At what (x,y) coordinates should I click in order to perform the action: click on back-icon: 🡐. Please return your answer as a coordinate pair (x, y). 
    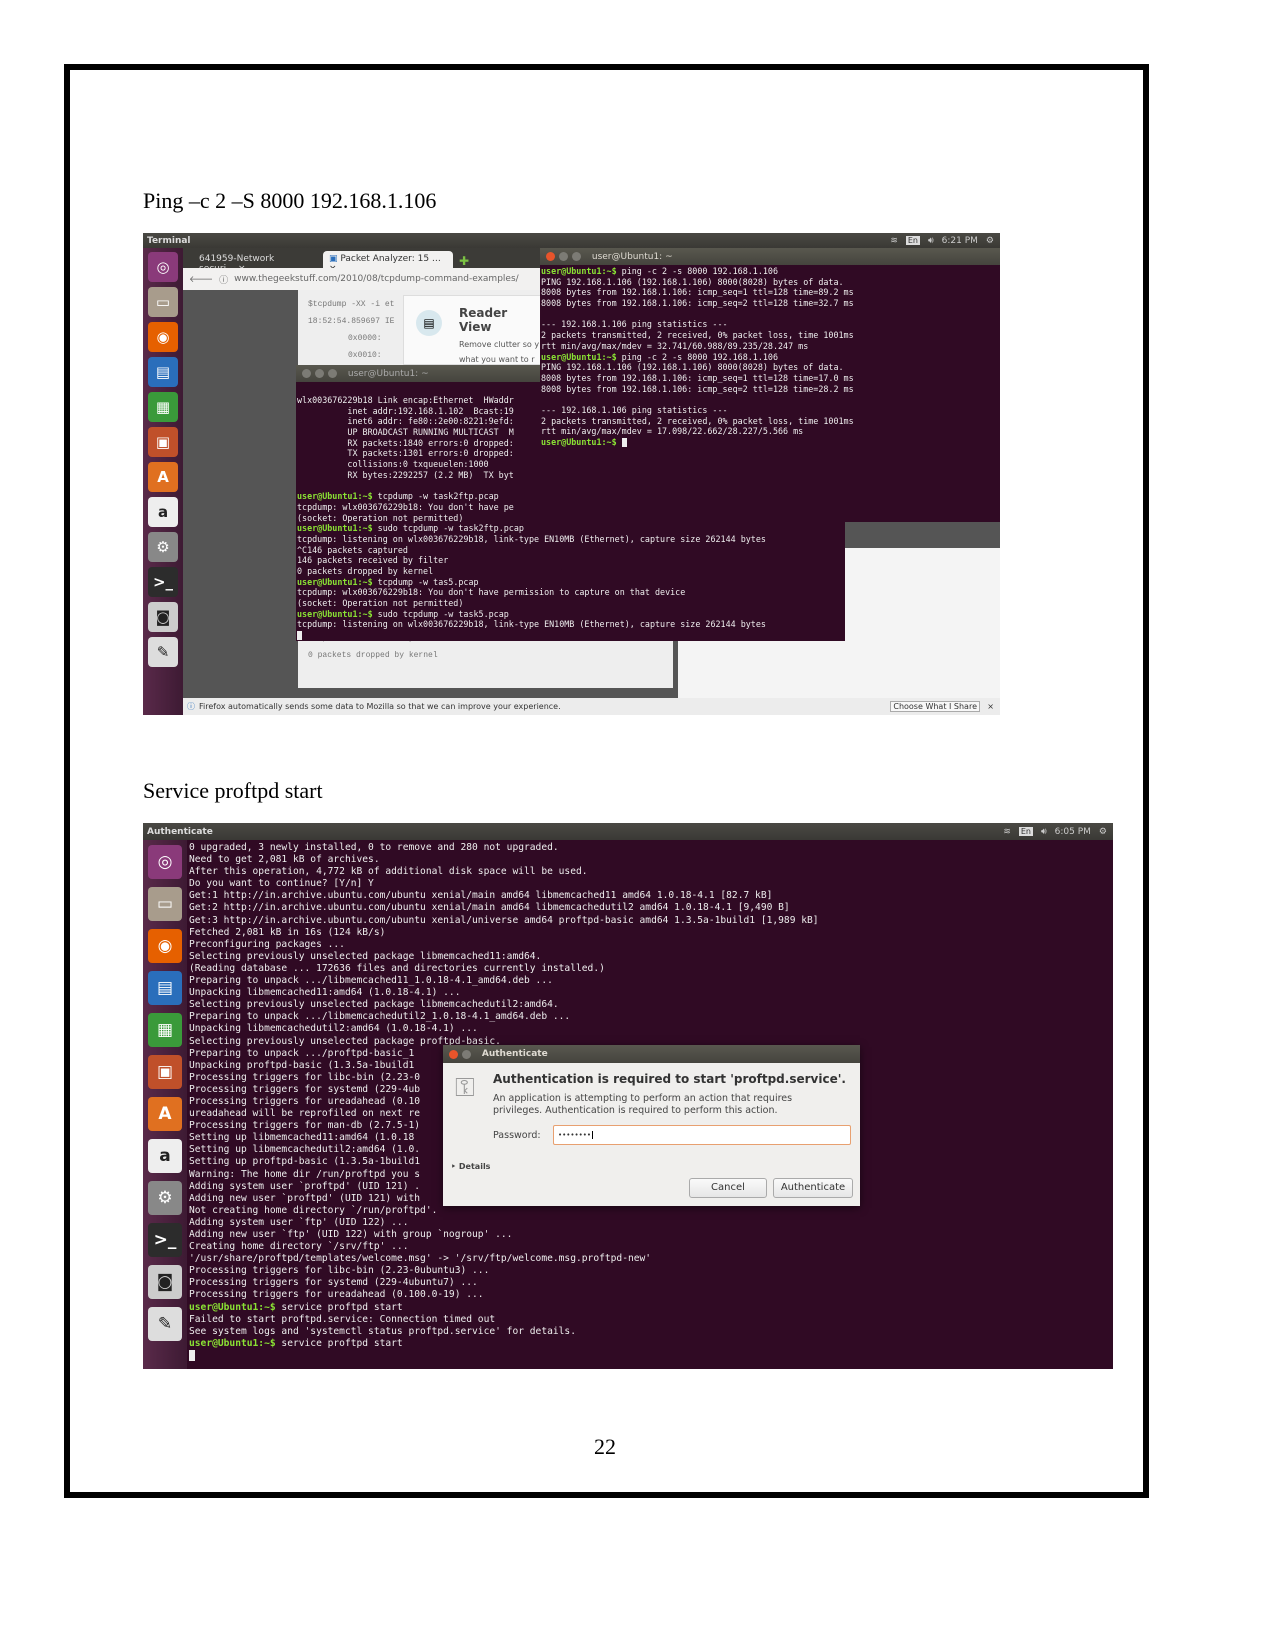
    Looking at the image, I should click on (201, 279).